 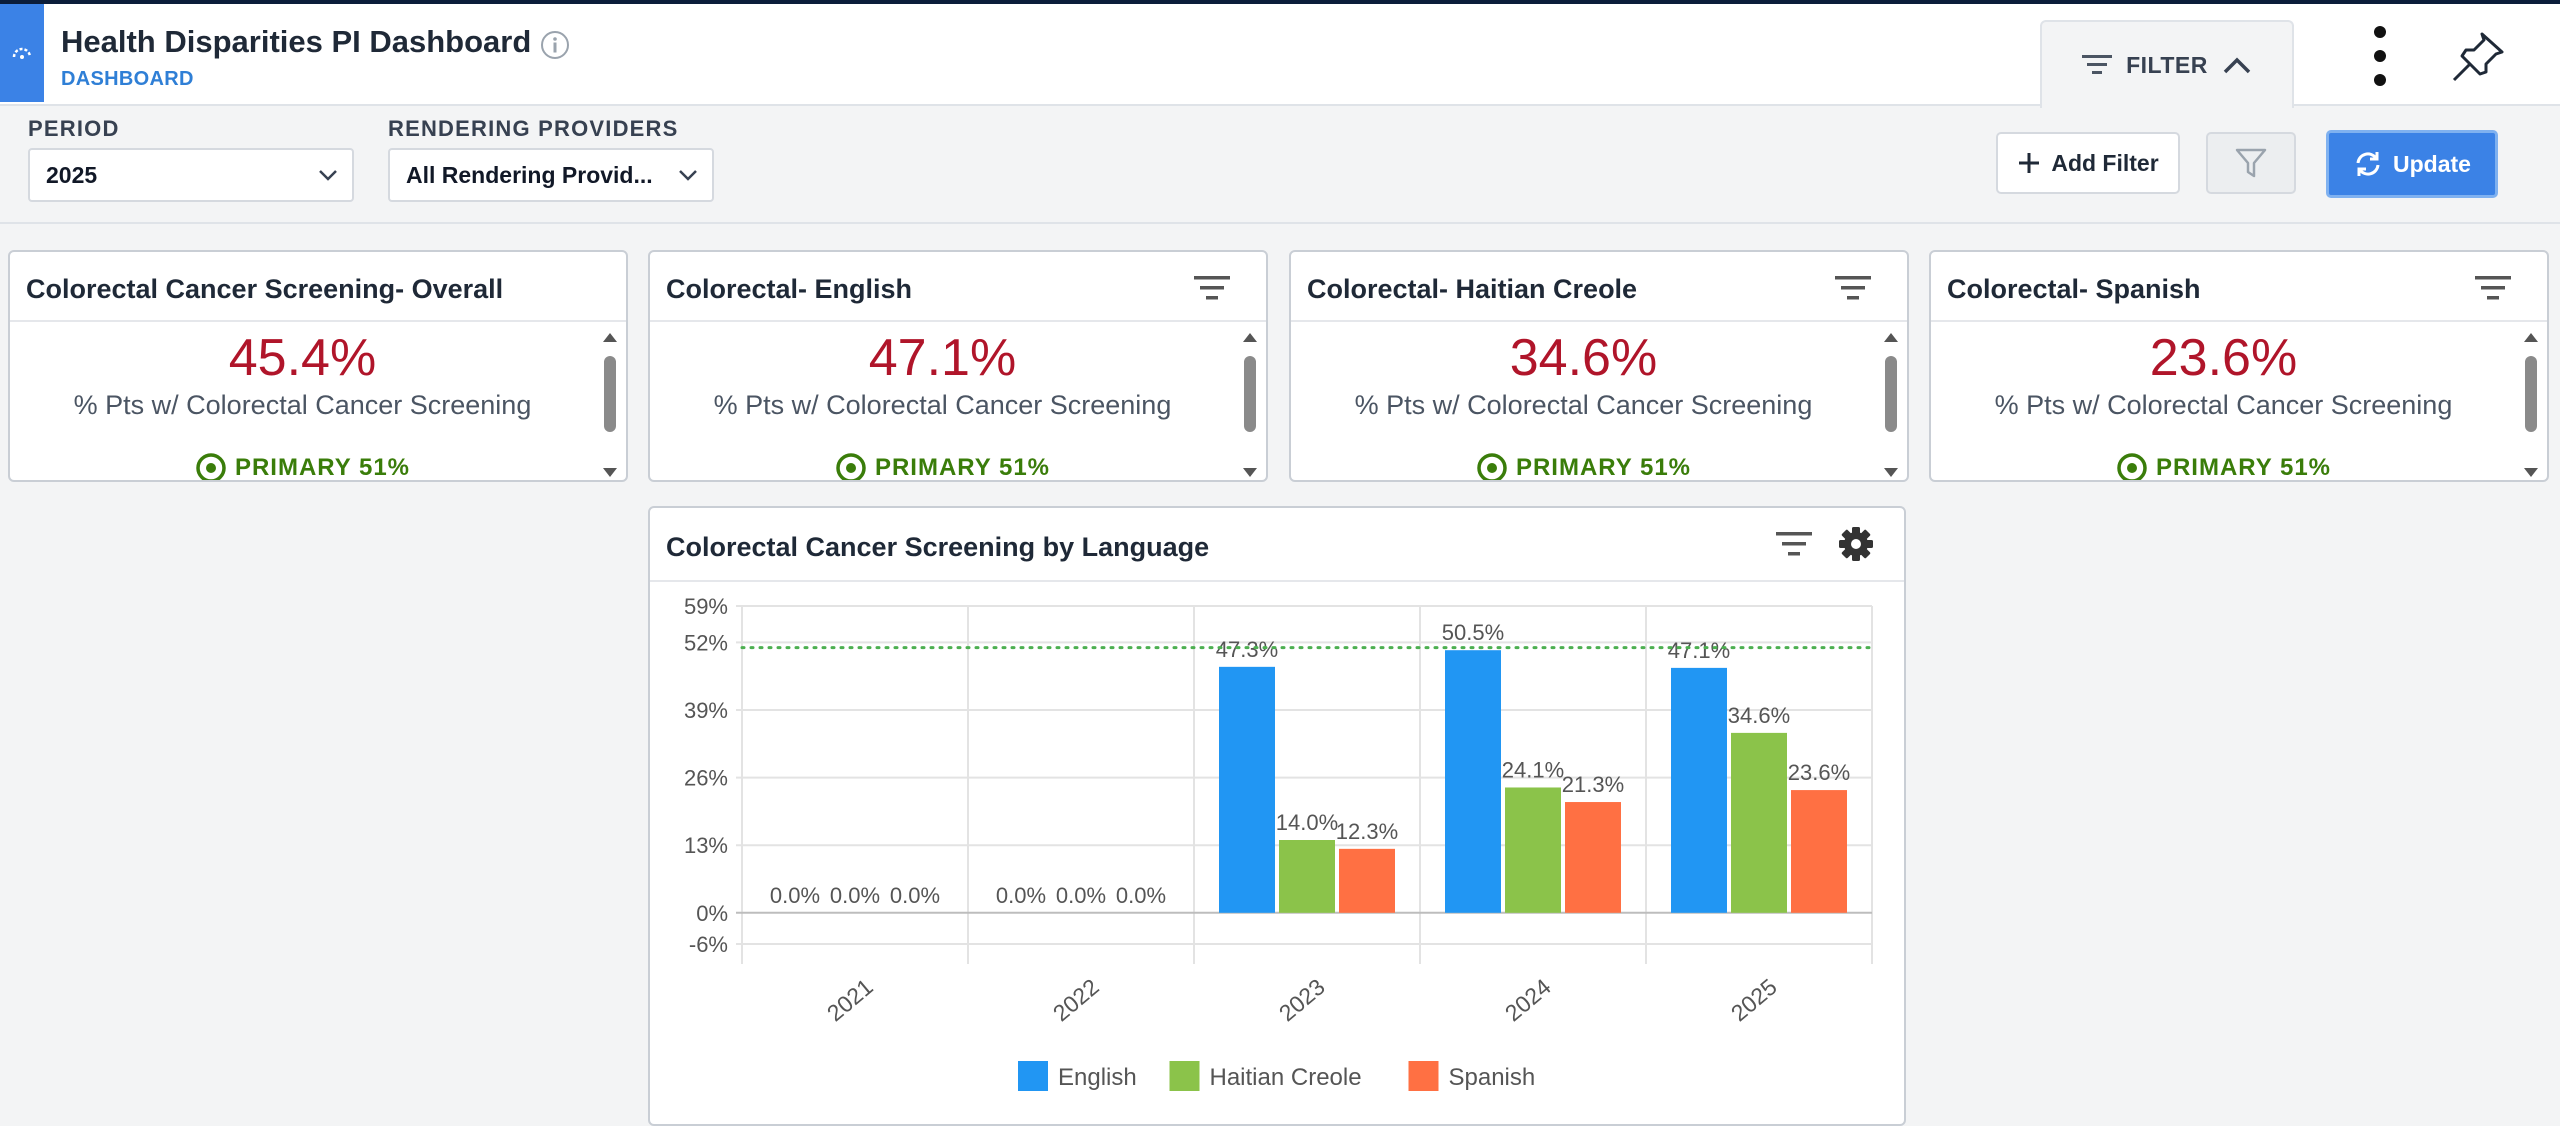 What do you see at coordinates (22, 53) in the screenshot?
I see `dashboard-gauge-icon` at bounding box center [22, 53].